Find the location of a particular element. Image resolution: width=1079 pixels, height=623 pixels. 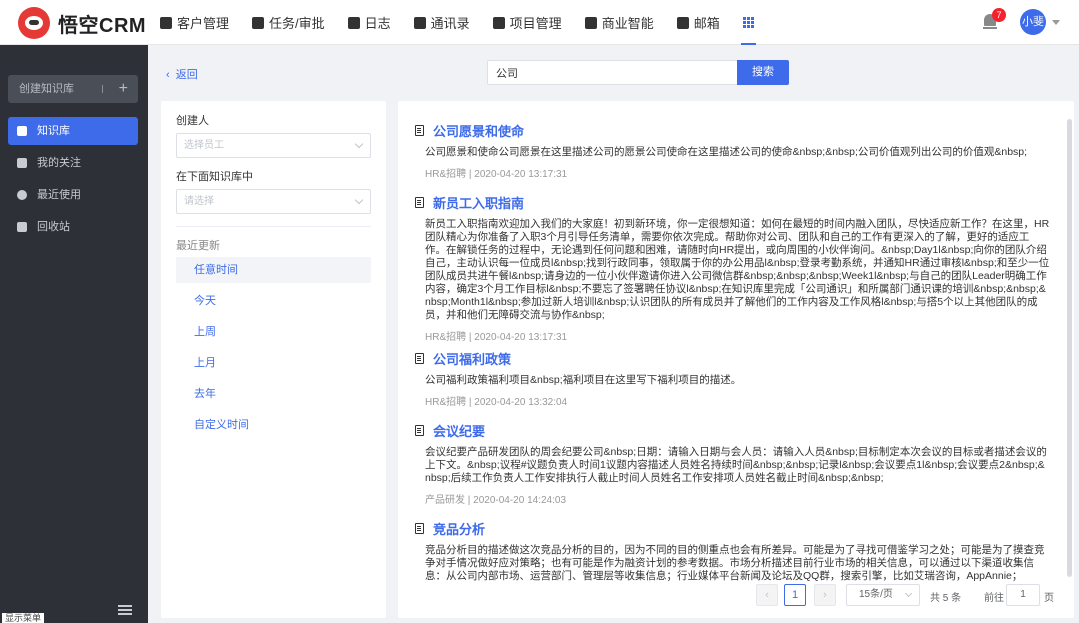

time-filter-last-week: 上周 is located at coordinates (273, 332).